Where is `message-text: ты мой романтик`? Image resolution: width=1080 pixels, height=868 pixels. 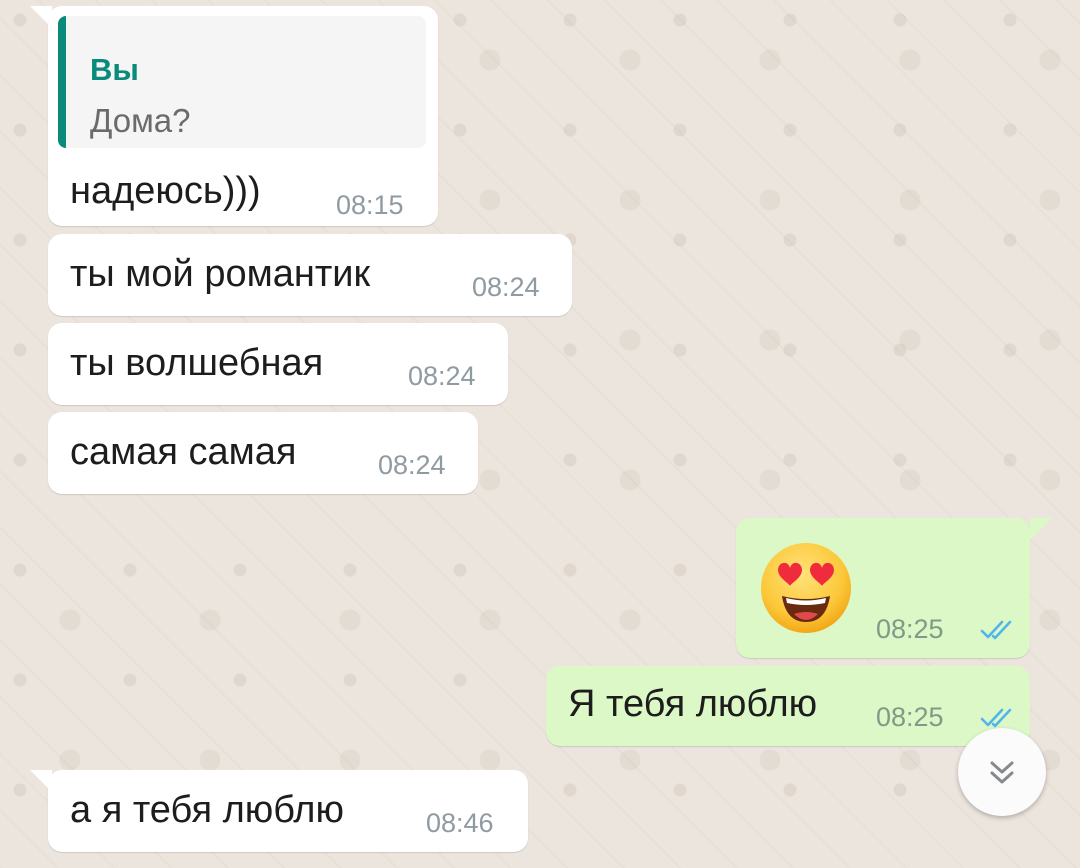 message-text: ты мой романтик is located at coordinates (220, 274).